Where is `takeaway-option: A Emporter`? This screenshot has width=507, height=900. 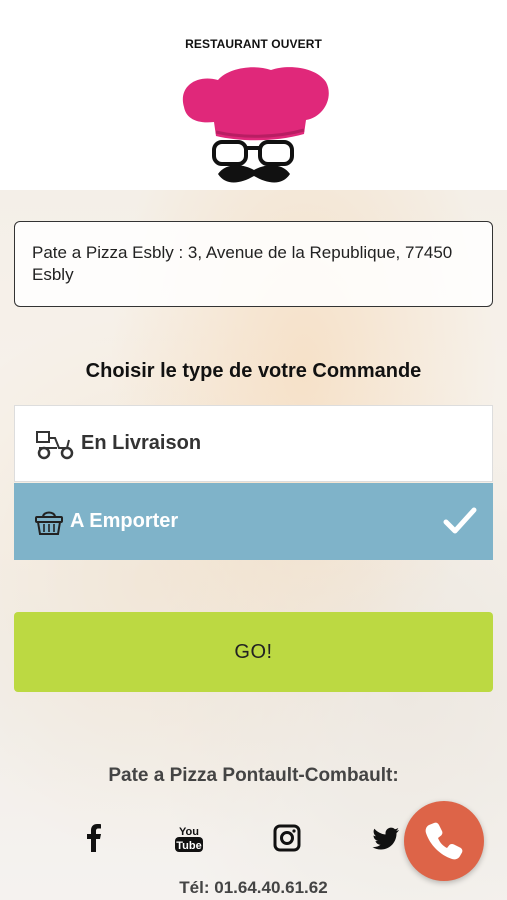
takeaway-option: A Emporter is located at coordinates (253, 521).